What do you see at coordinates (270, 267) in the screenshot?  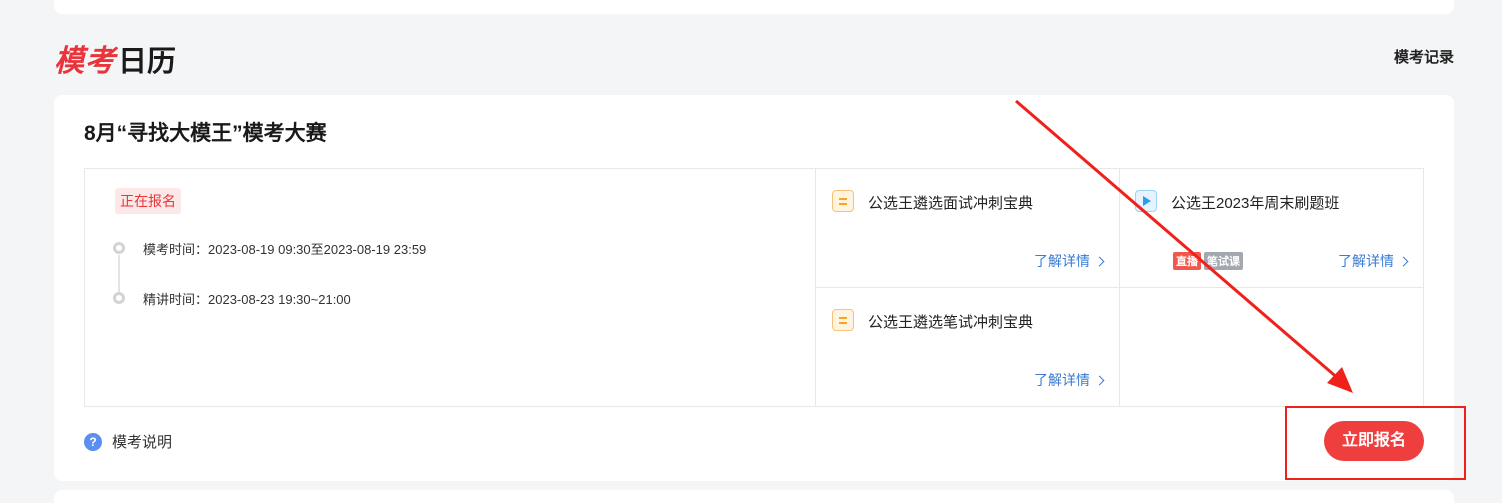 I see `timeline-item: 模考时间：2023-08-19 09:30至2023-08-19 23:59` at bounding box center [270, 267].